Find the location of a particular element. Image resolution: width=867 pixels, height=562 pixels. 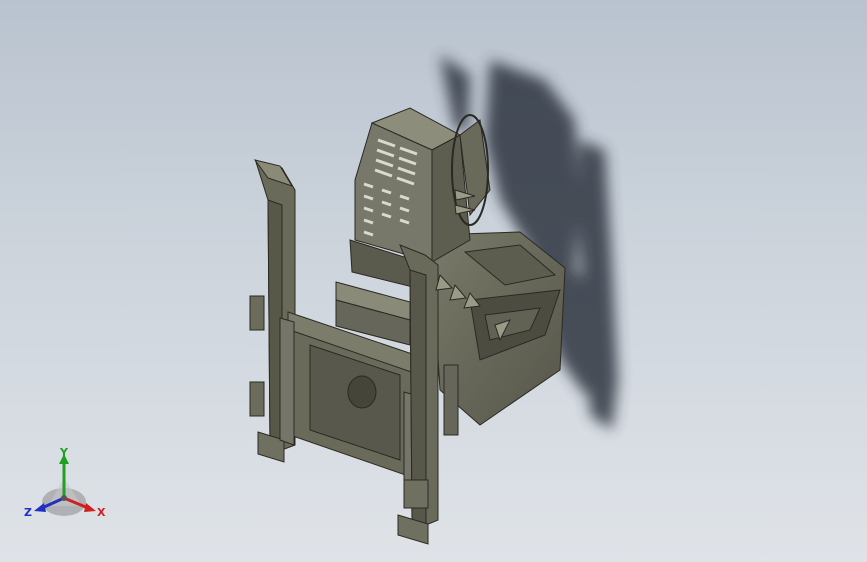

z-axis-label: Z is located at coordinates (28, 512).